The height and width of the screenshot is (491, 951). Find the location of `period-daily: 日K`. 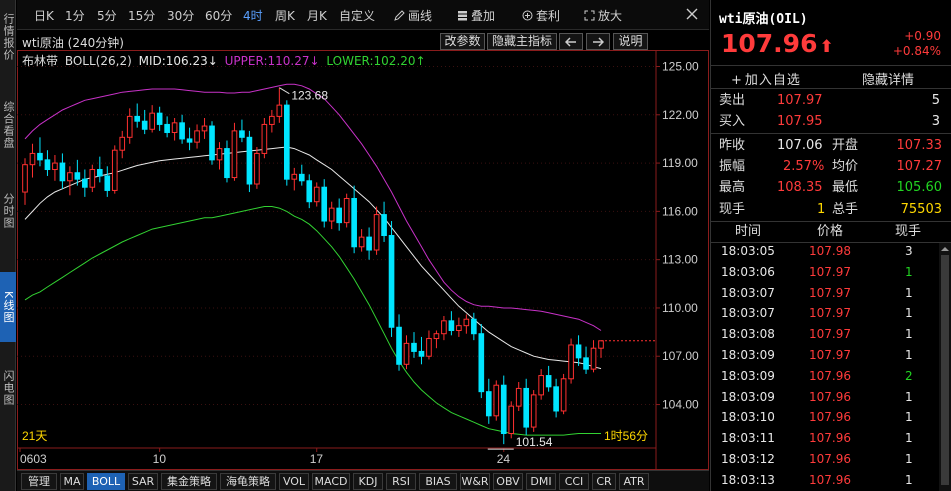

period-daily: 日K is located at coordinates (44, 15).